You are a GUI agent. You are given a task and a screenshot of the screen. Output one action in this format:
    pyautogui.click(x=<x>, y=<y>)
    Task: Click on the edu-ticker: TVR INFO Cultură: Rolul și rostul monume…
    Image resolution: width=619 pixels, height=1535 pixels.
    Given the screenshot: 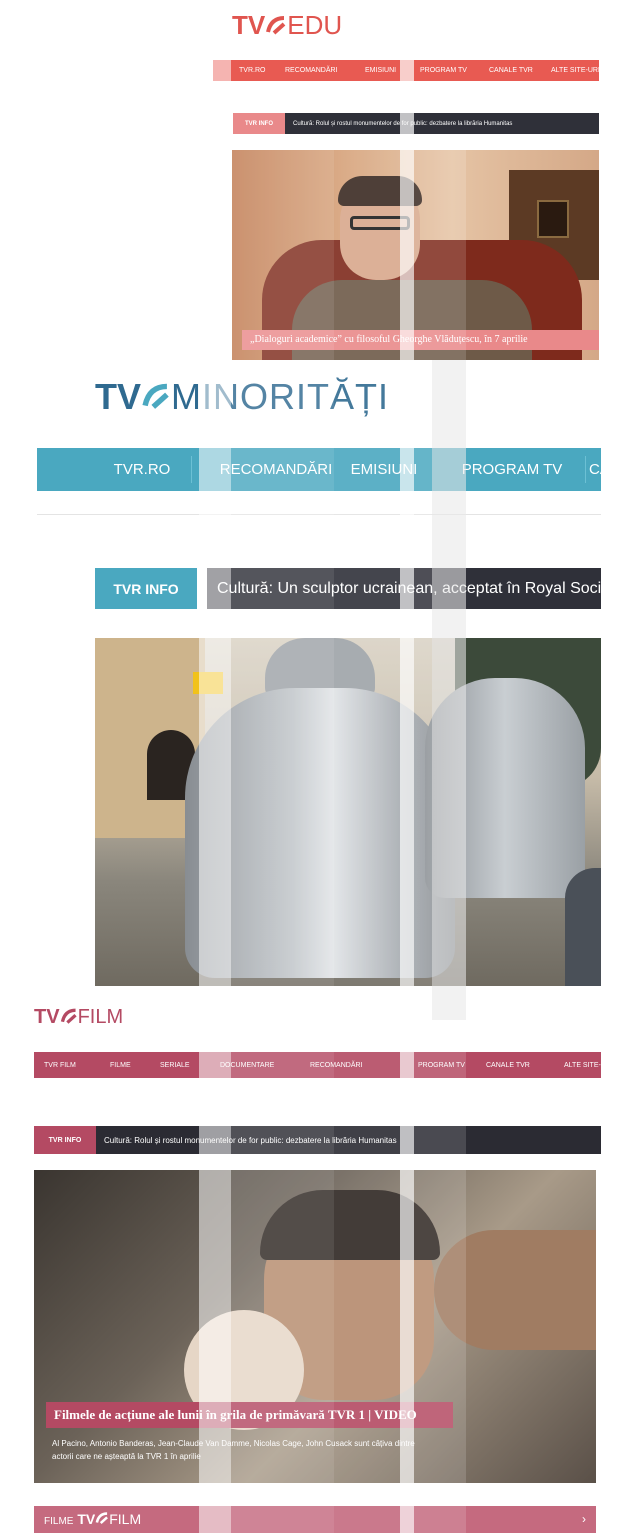 What is the action you would take?
    pyautogui.click(x=416, y=123)
    